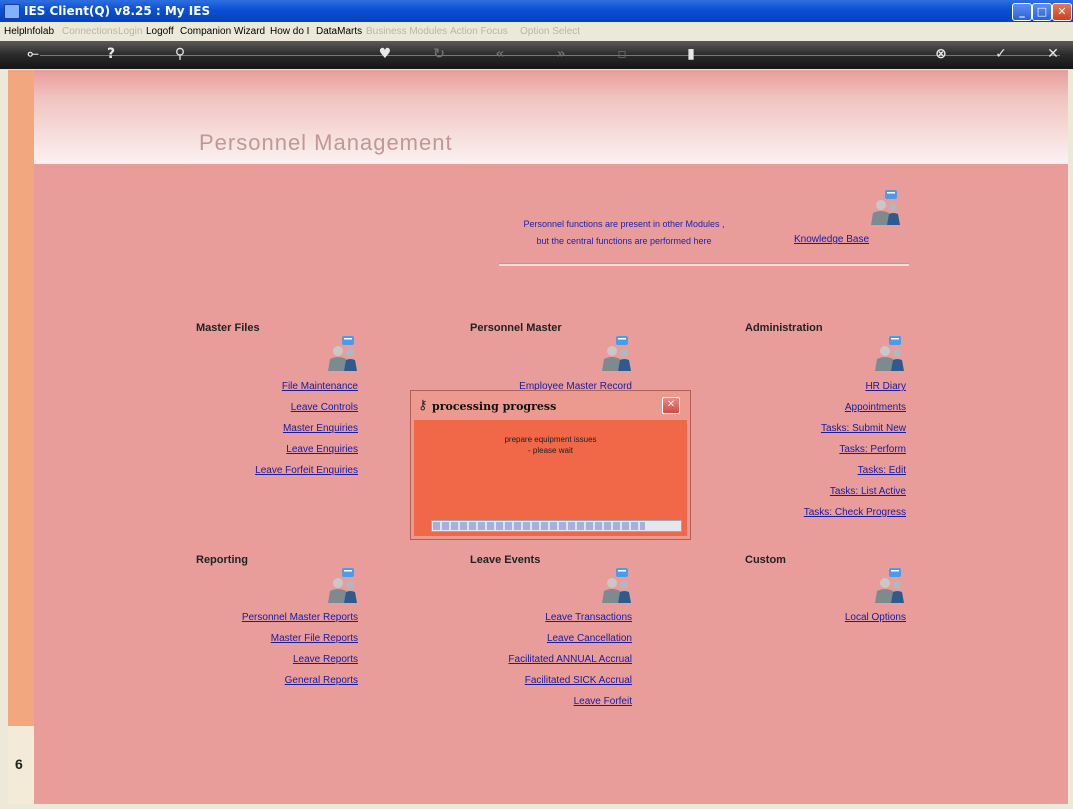 This screenshot has width=1073, height=809. Describe the element at coordinates (12, 11) in the screenshot. I see `app-icon` at that location.